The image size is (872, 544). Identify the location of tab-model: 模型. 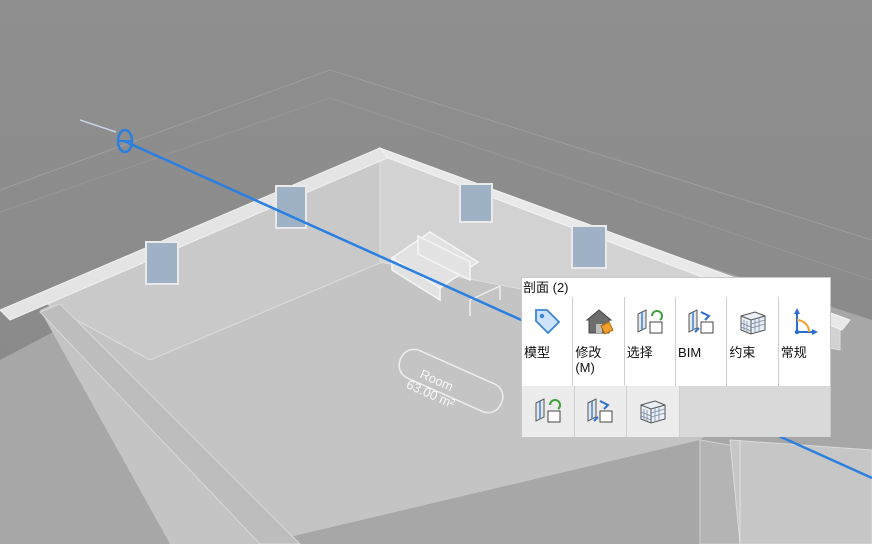
(548, 341).